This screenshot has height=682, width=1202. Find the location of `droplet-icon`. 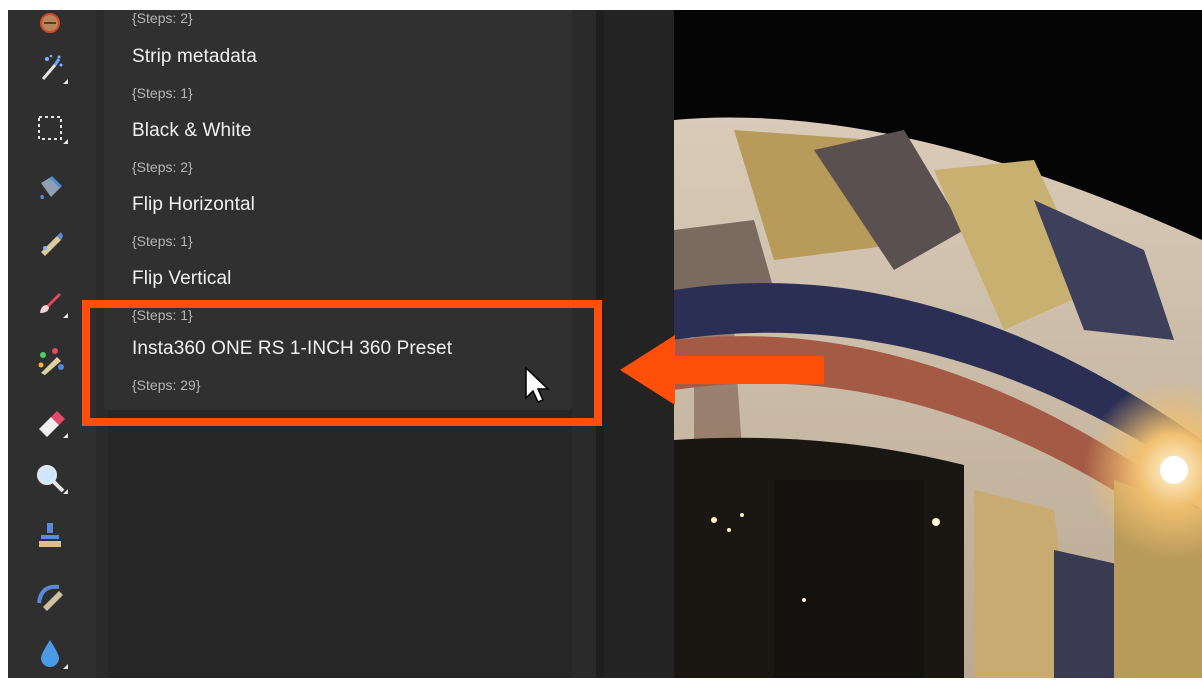

droplet-icon is located at coordinates (50, 653).